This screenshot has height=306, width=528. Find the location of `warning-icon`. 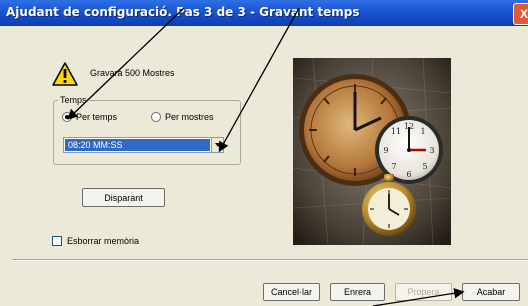

warning-icon is located at coordinates (65, 74).